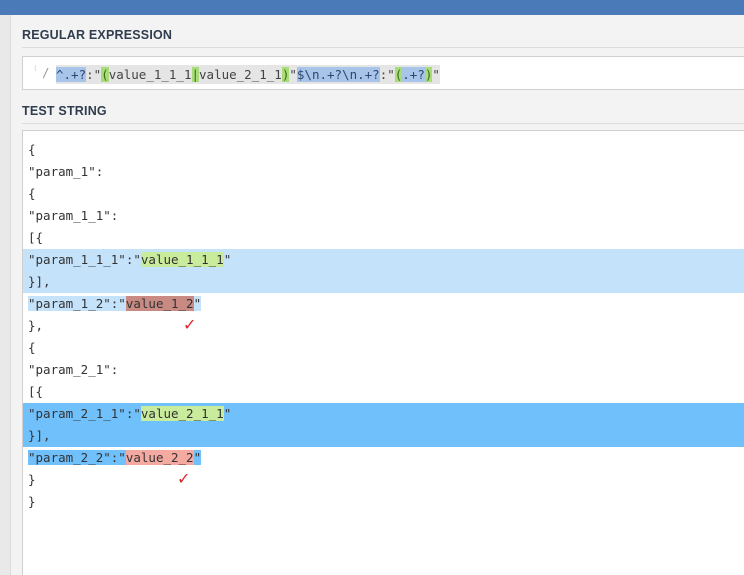 The height and width of the screenshot is (575, 744). Describe the element at coordinates (77, 457) in the screenshot. I see `line-segment: "param_2_2":"` at that location.